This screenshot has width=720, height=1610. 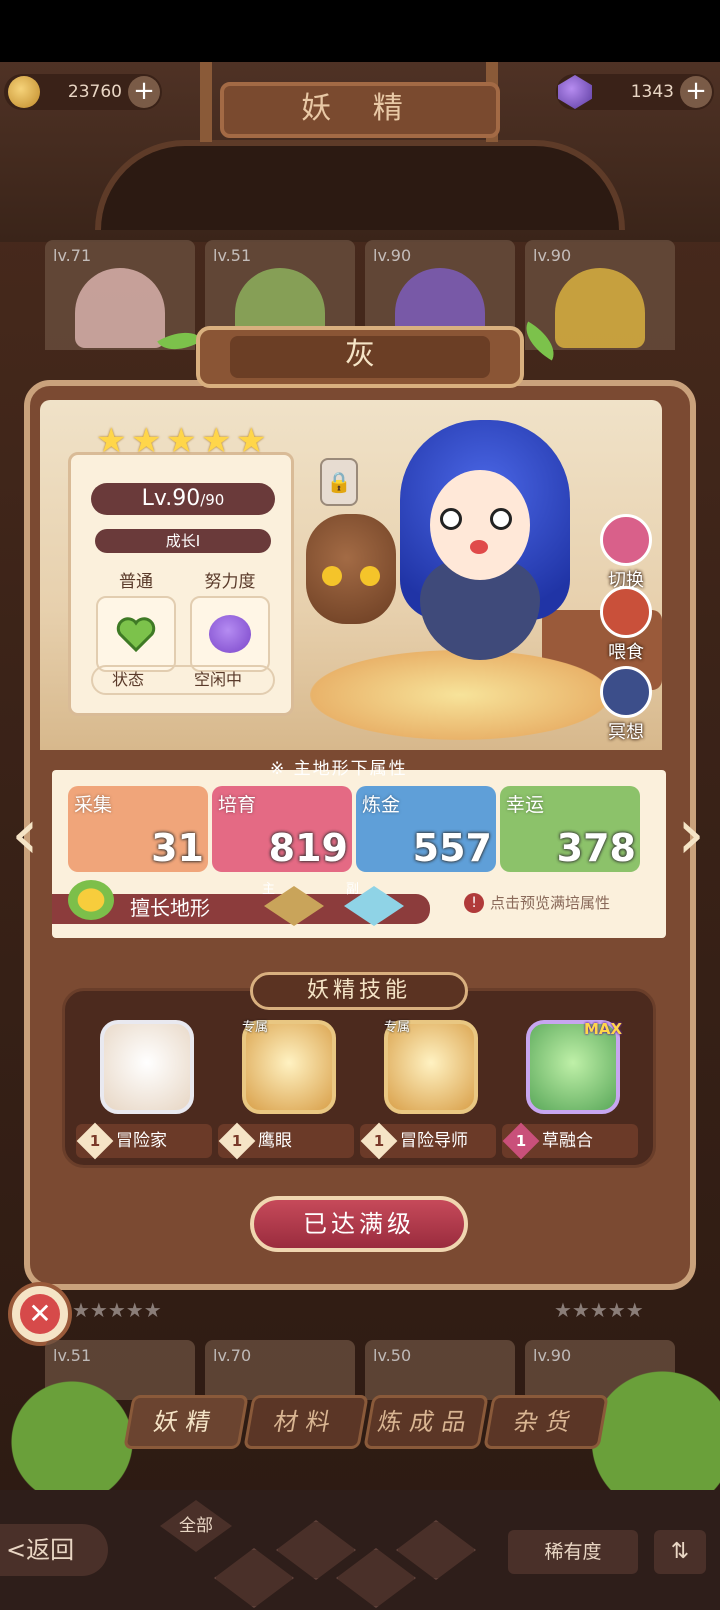 What do you see at coordinates (360, 110) in the screenshot?
I see `page-title: 妖 精` at bounding box center [360, 110].